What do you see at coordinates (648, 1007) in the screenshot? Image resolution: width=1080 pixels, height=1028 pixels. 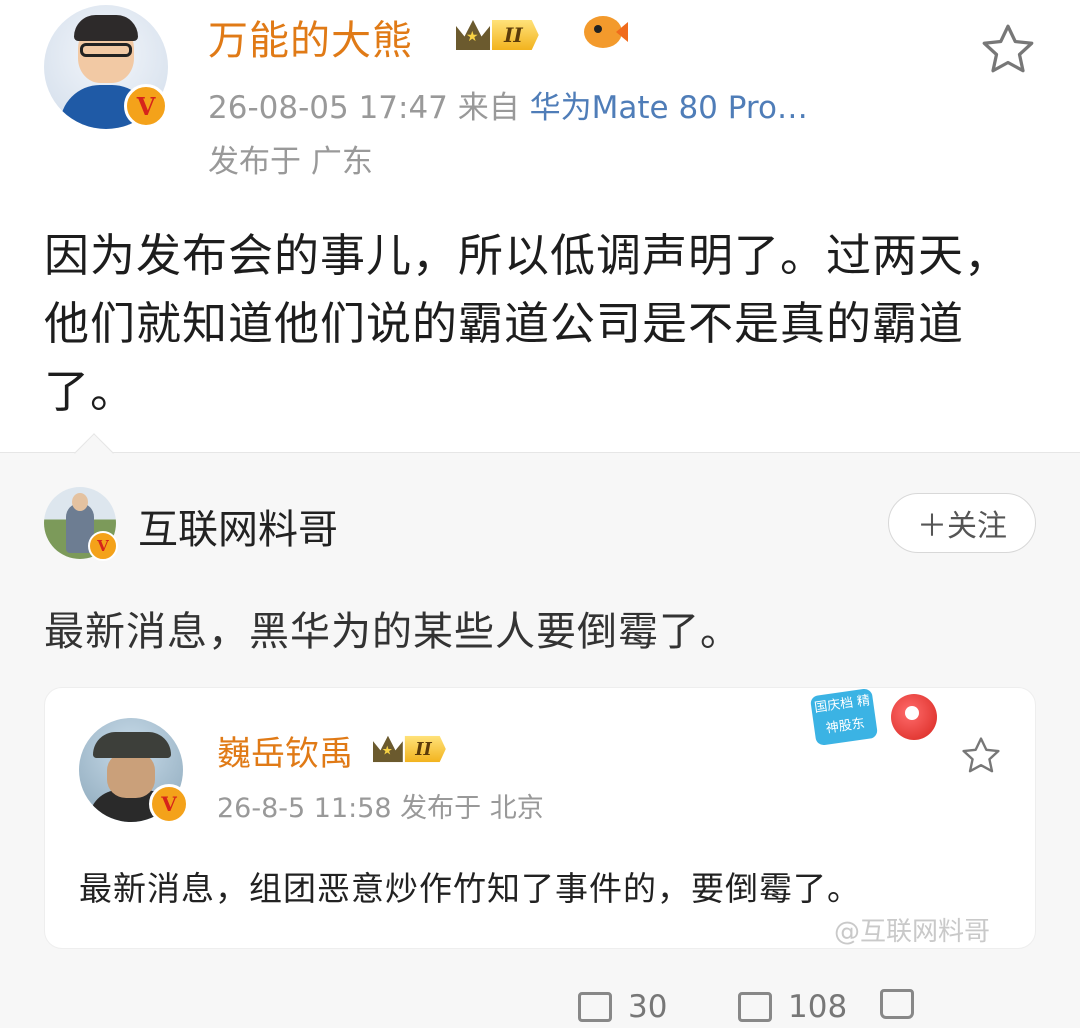 I see `repost-count: 30` at bounding box center [648, 1007].